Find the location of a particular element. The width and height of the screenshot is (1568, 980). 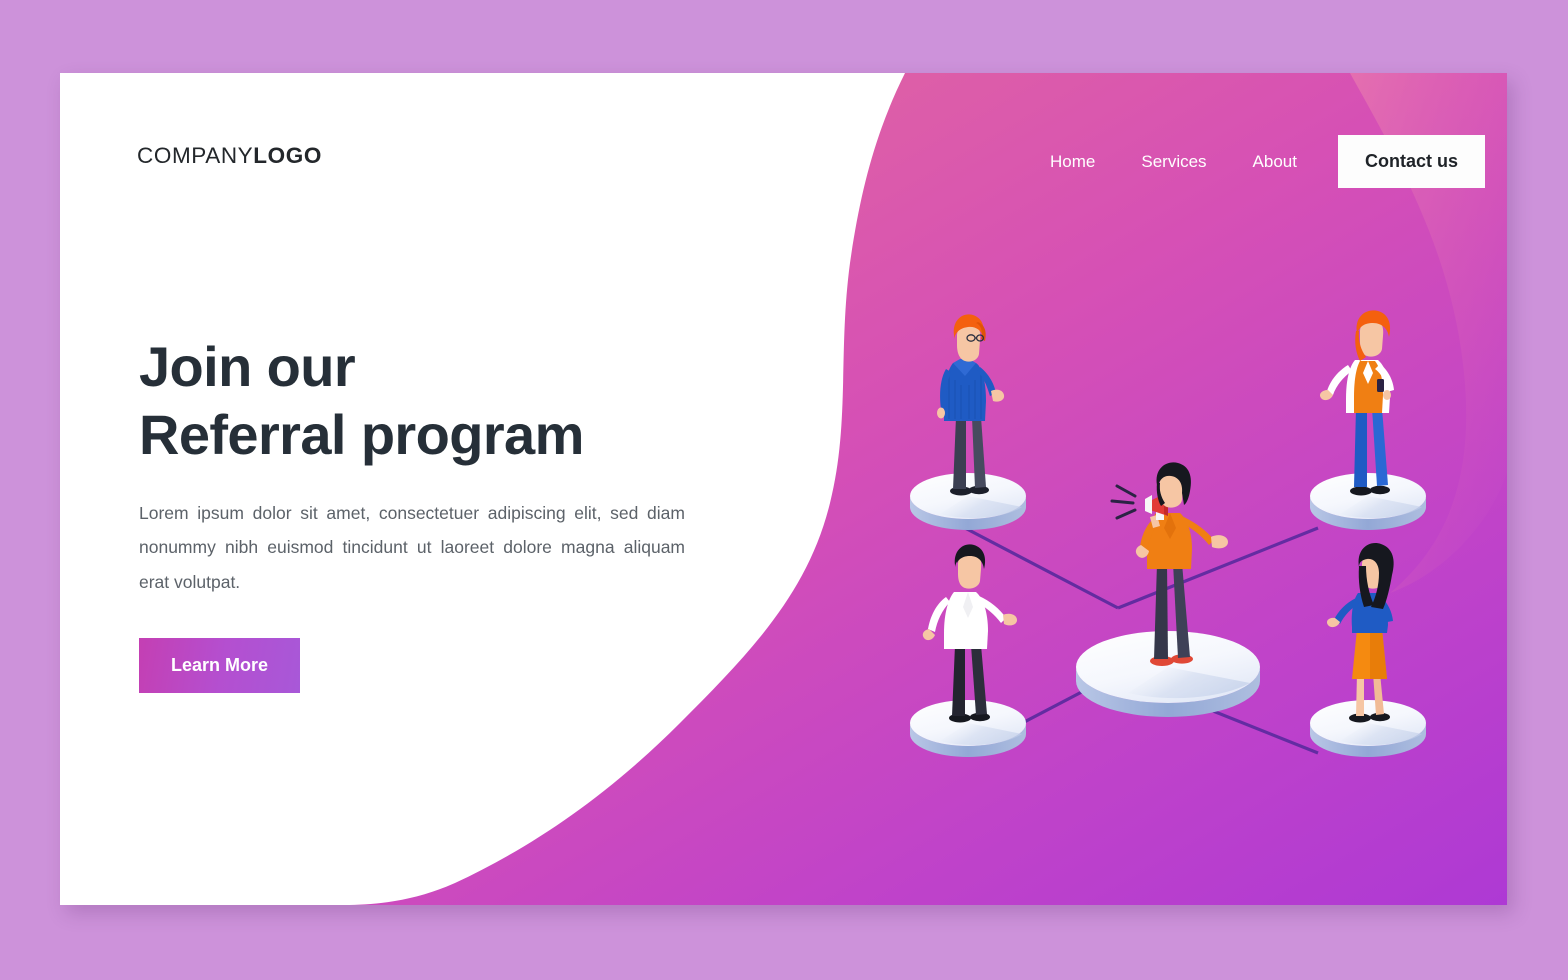

company-logo: COMPANYLOGO is located at coordinates (229, 156).